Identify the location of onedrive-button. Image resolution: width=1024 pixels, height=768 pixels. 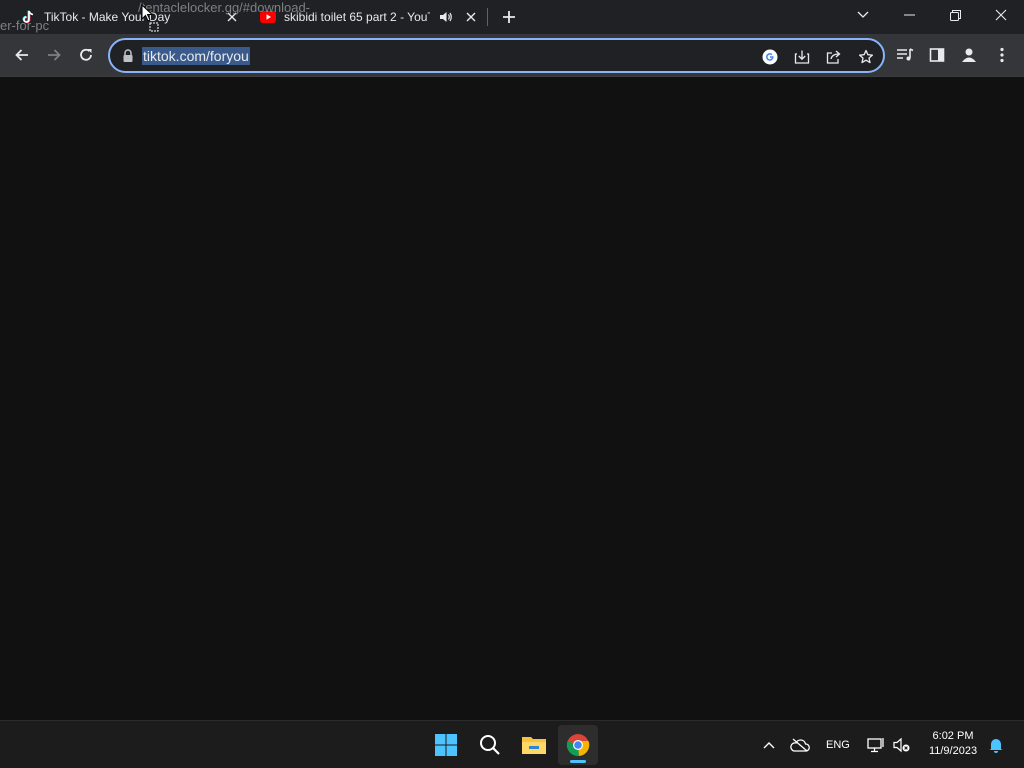
(800, 745).